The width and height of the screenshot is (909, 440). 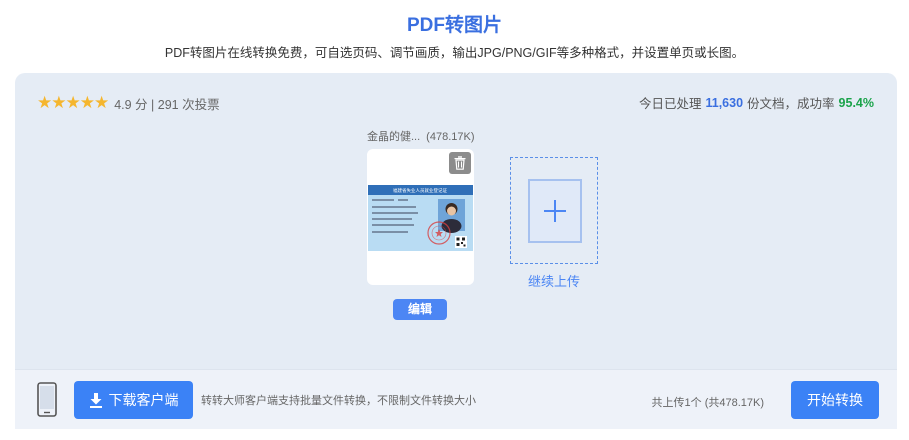 What do you see at coordinates (420, 309) in the screenshot?
I see `edit-button: 编辑` at bounding box center [420, 309].